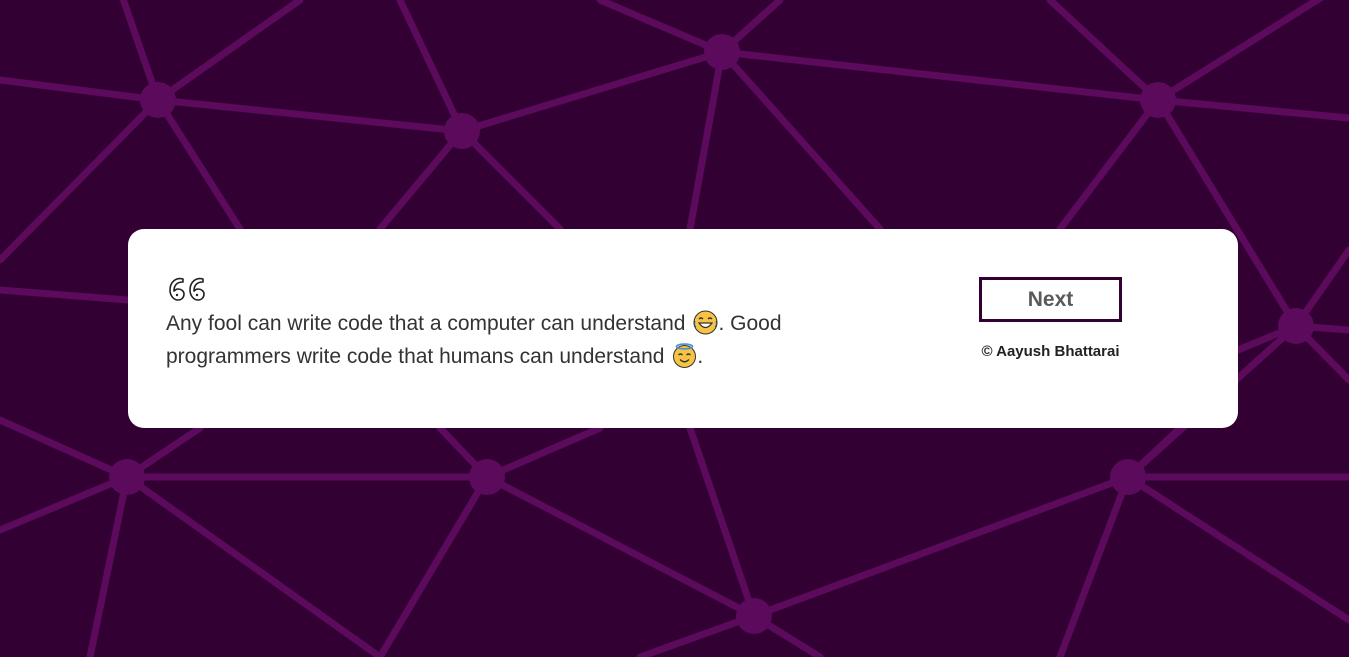  What do you see at coordinates (187, 289) in the screenshot?
I see `quote-open-icon` at bounding box center [187, 289].